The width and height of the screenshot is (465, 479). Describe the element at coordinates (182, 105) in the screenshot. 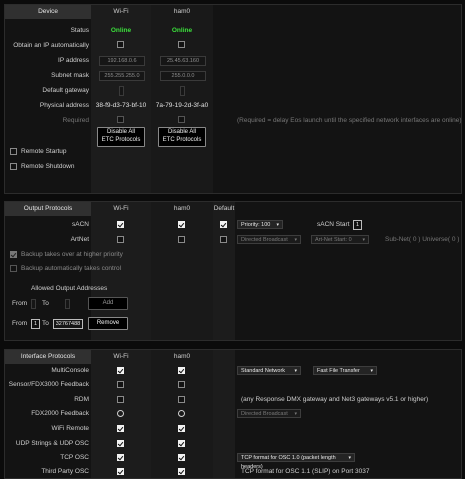

I see `ham0-physical-address: 7a-79-19-2d-3f-a0` at that location.